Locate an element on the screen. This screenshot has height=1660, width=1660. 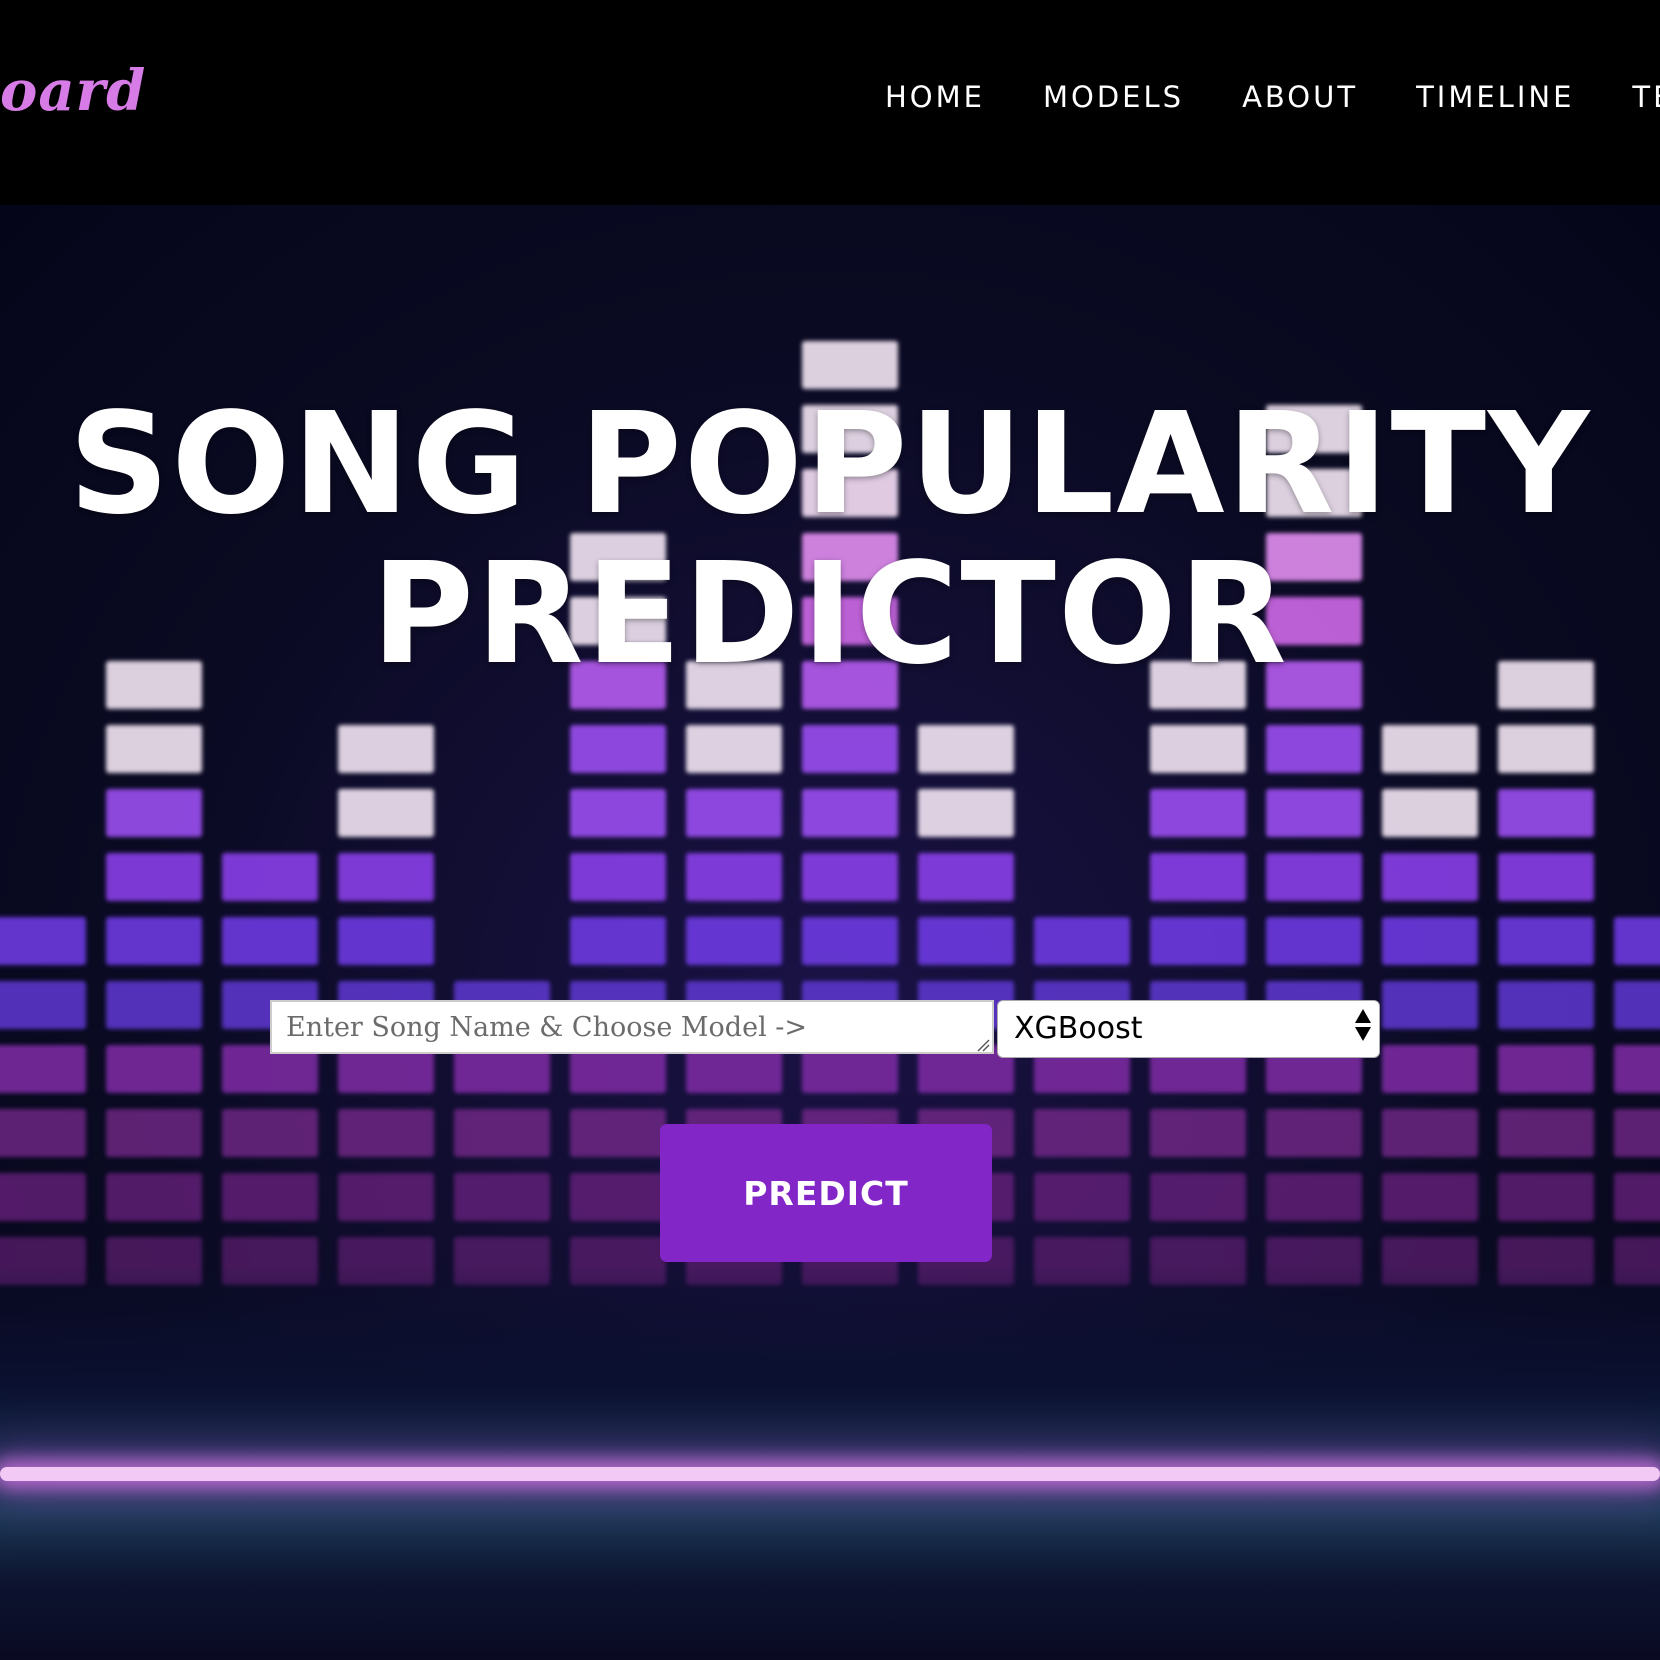
predict-button: PREDICT is located at coordinates (826, 1193).